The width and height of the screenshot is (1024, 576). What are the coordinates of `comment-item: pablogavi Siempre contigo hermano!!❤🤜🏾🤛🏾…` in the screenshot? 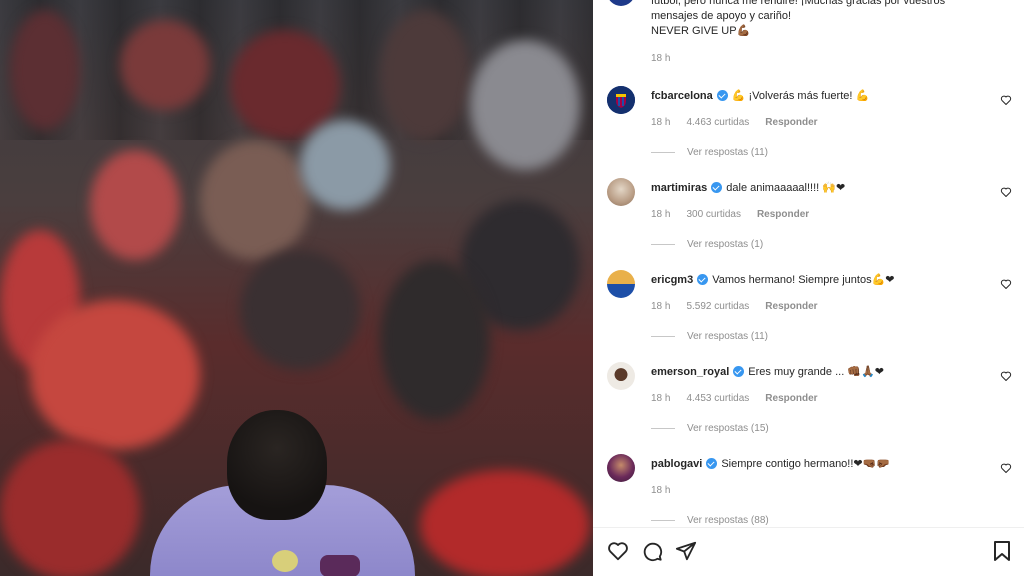 It's located at (808, 500).